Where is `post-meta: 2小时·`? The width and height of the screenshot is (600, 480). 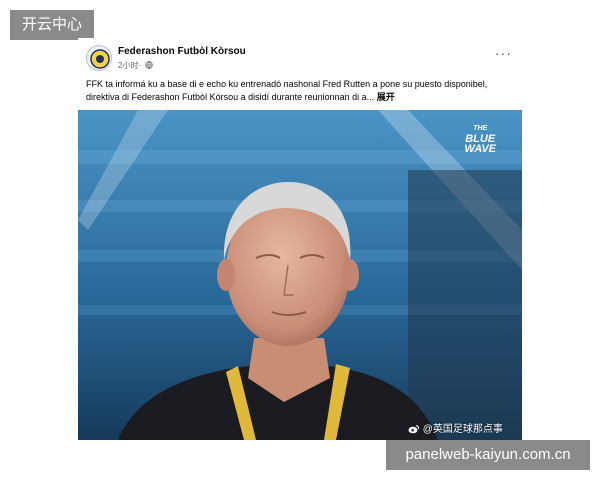 post-meta: 2小时· is located at coordinates (136, 65).